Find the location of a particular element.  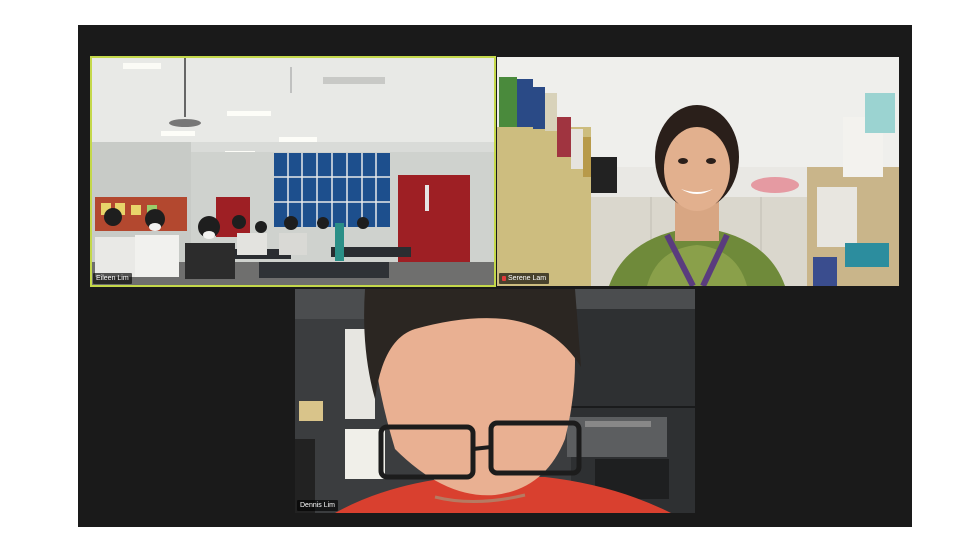

participant-name-tag: Dennis Lim is located at coordinates (318, 505).